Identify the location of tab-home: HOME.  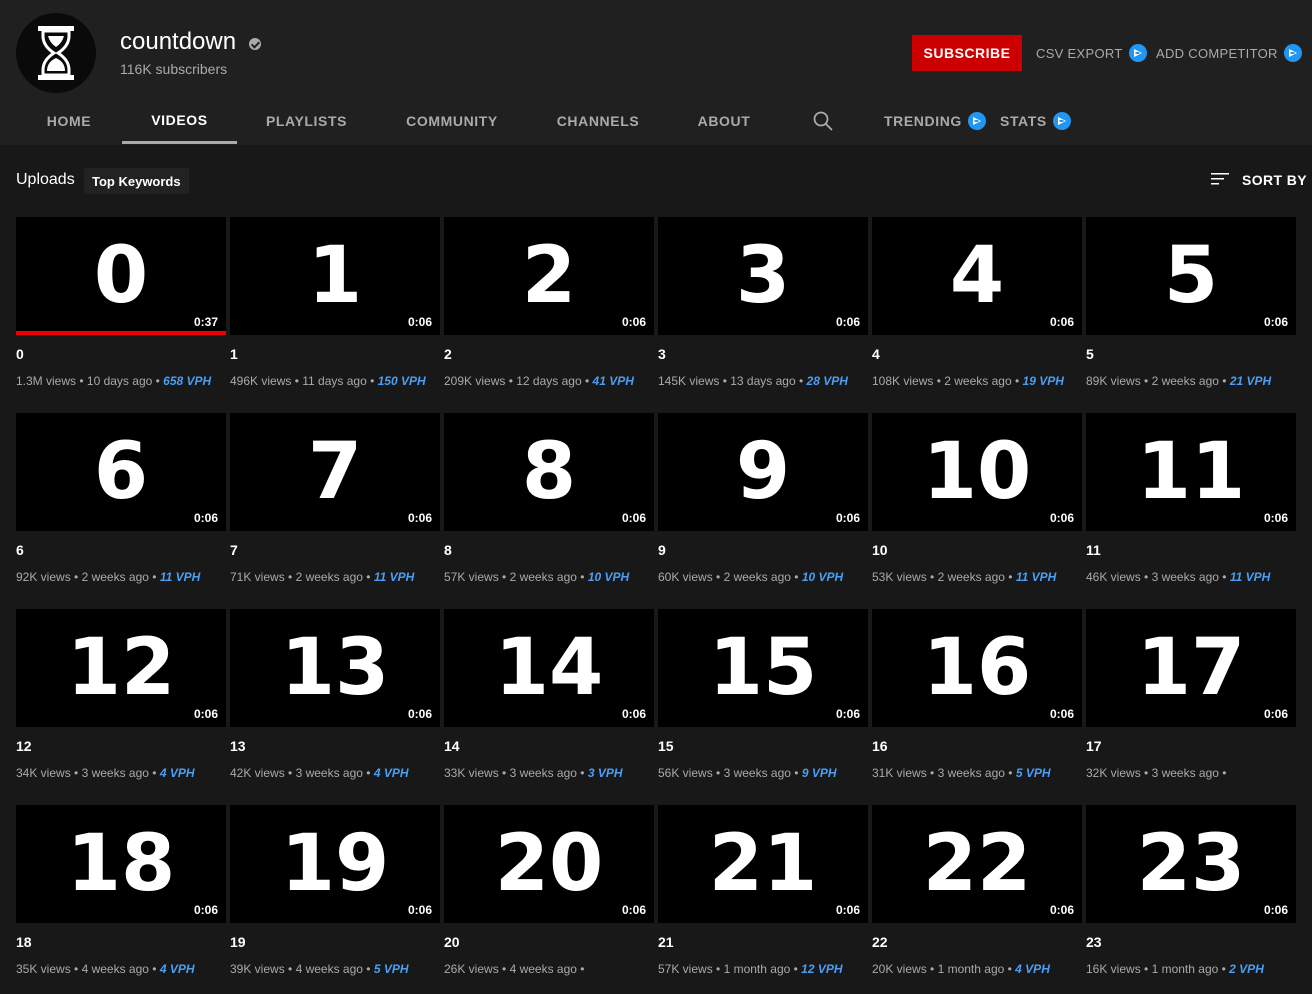
(69, 121).